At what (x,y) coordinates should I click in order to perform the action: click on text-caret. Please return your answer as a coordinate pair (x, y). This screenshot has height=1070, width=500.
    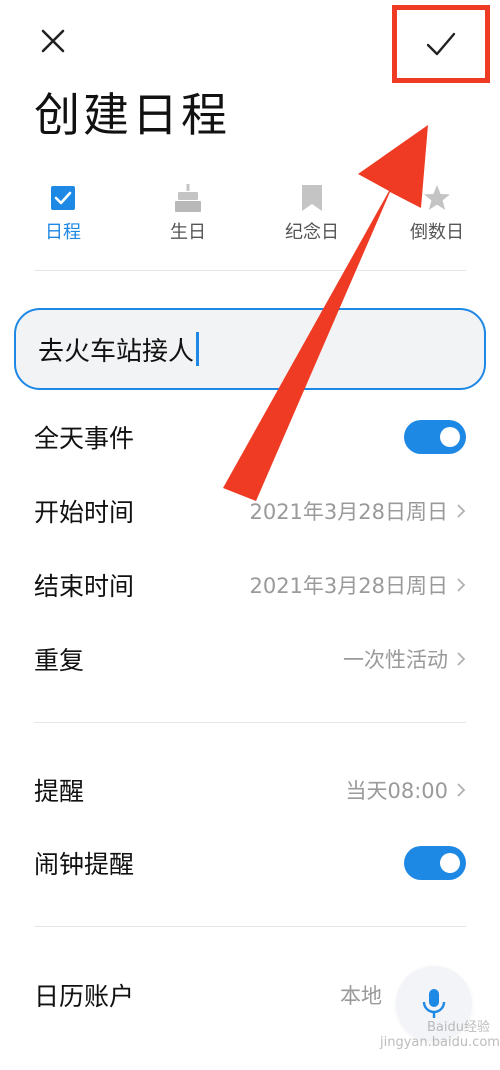
    Looking at the image, I should click on (198, 349).